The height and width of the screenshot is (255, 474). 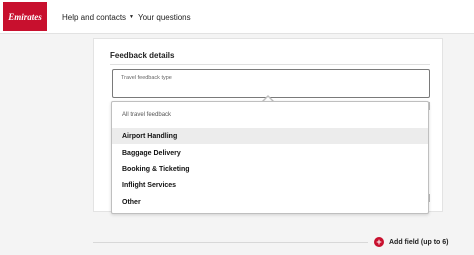 I want to click on travel-feedback-type-select: Travel feedback type, so click(x=271, y=83).